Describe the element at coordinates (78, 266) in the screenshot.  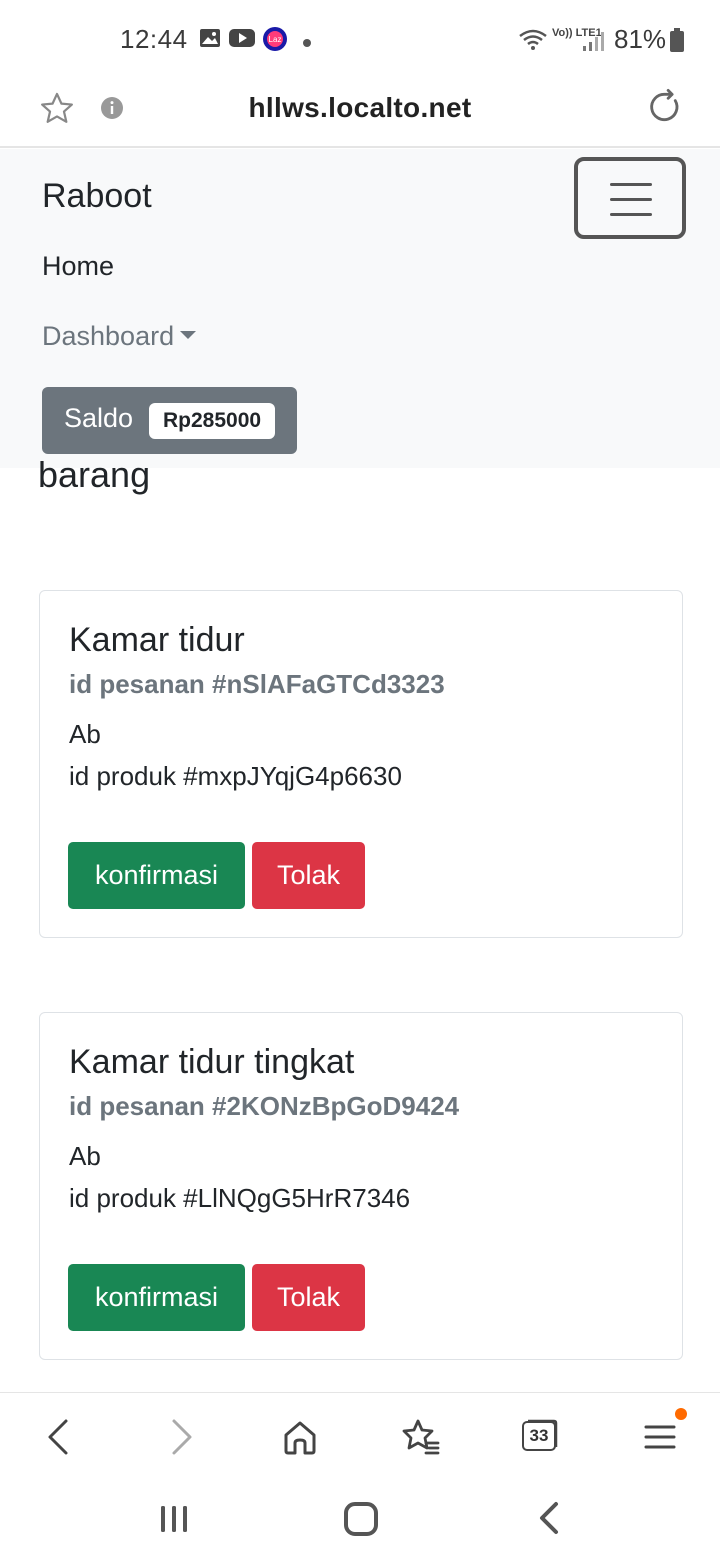
I see `nav-link-home: Home` at that location.